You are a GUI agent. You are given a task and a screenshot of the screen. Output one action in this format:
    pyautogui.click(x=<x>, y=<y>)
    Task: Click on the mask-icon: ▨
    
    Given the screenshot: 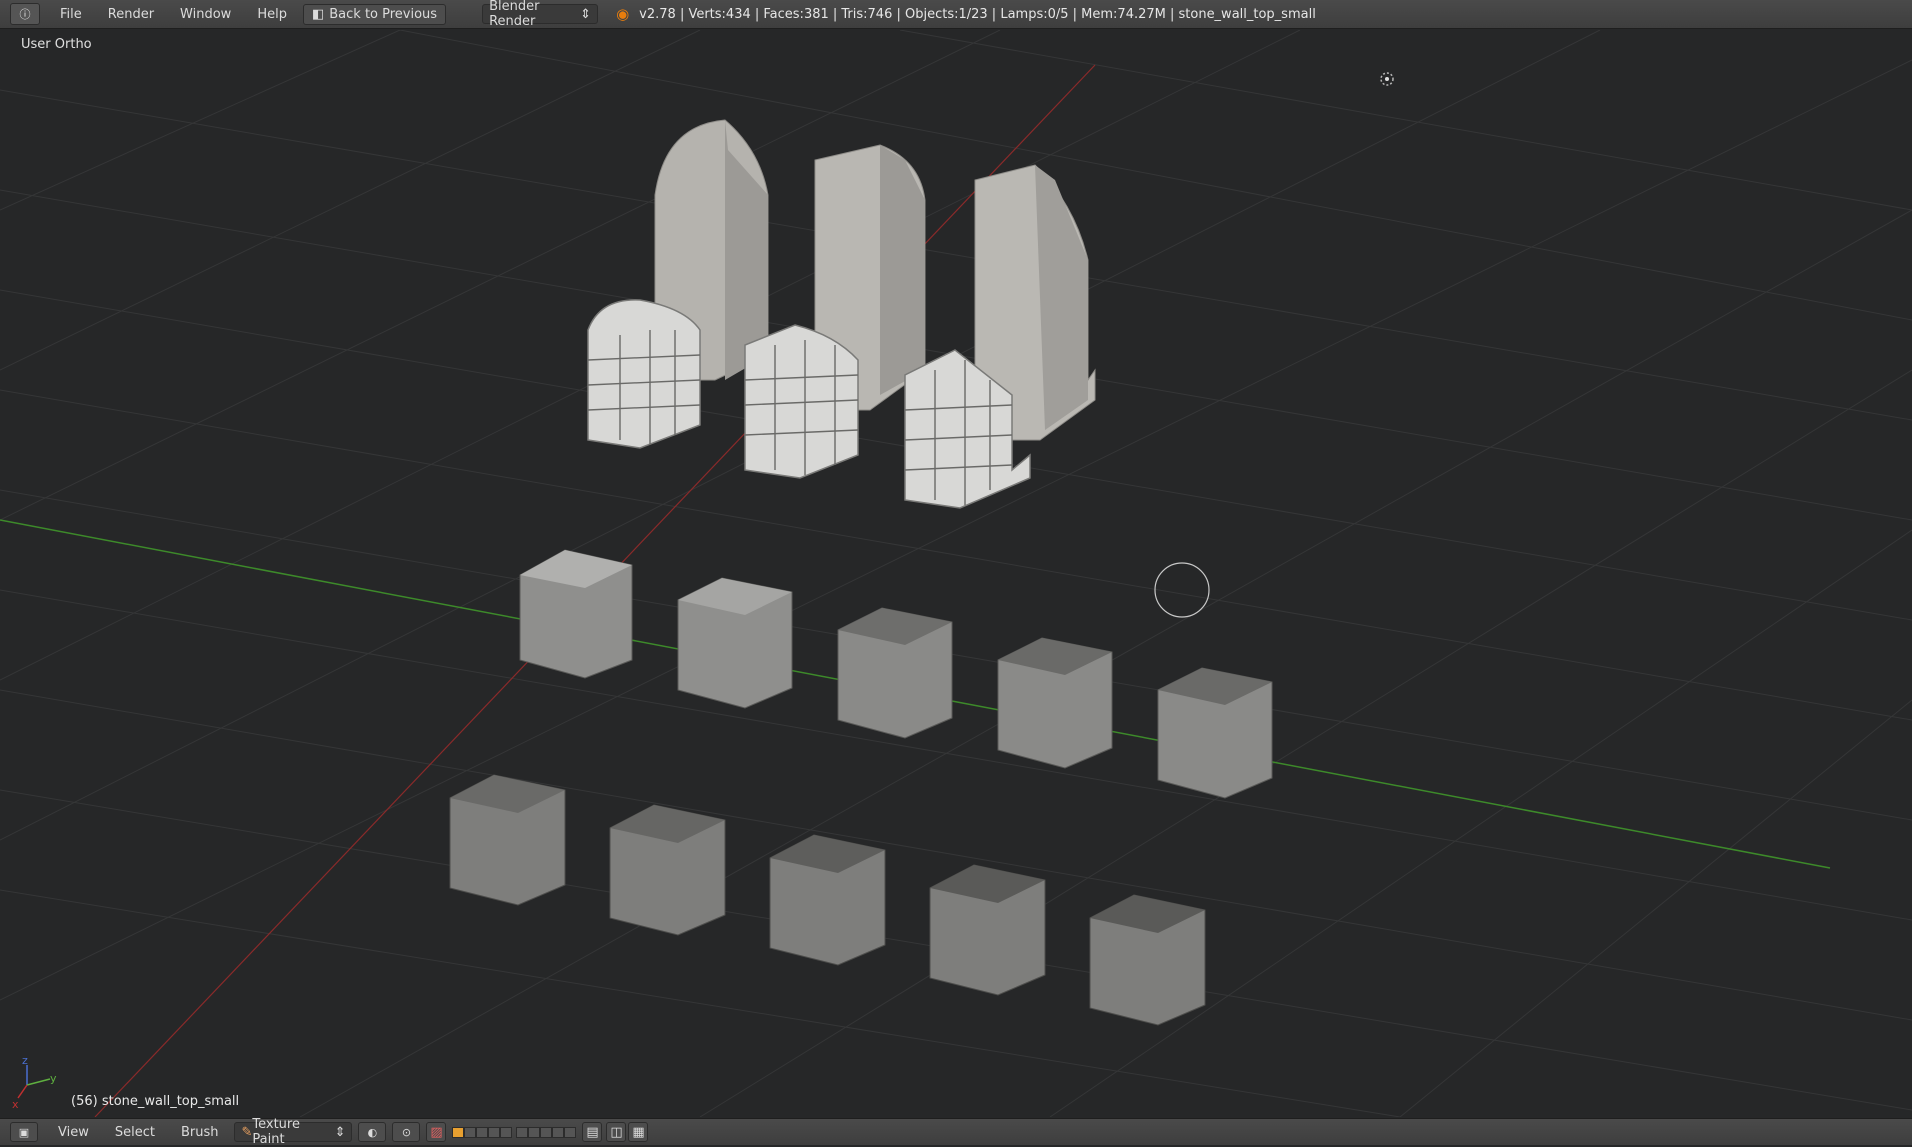 What is the action you would take?
    pyautogui.click(x=436, y=1132)
    